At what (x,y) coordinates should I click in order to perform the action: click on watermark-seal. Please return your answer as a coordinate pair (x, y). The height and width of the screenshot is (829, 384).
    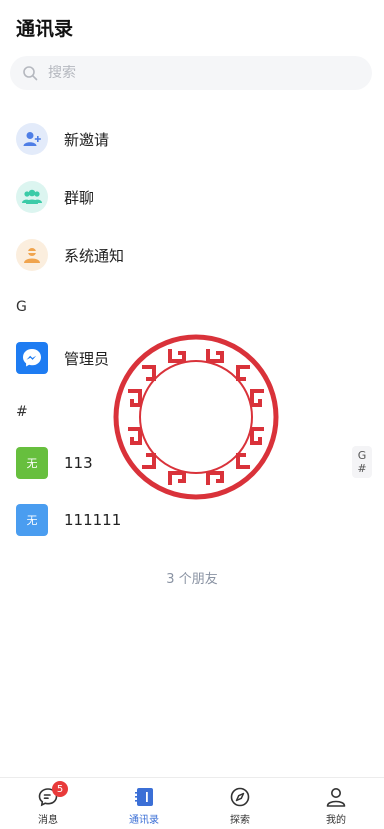
    Looking at the image, I should click on (196, 417).